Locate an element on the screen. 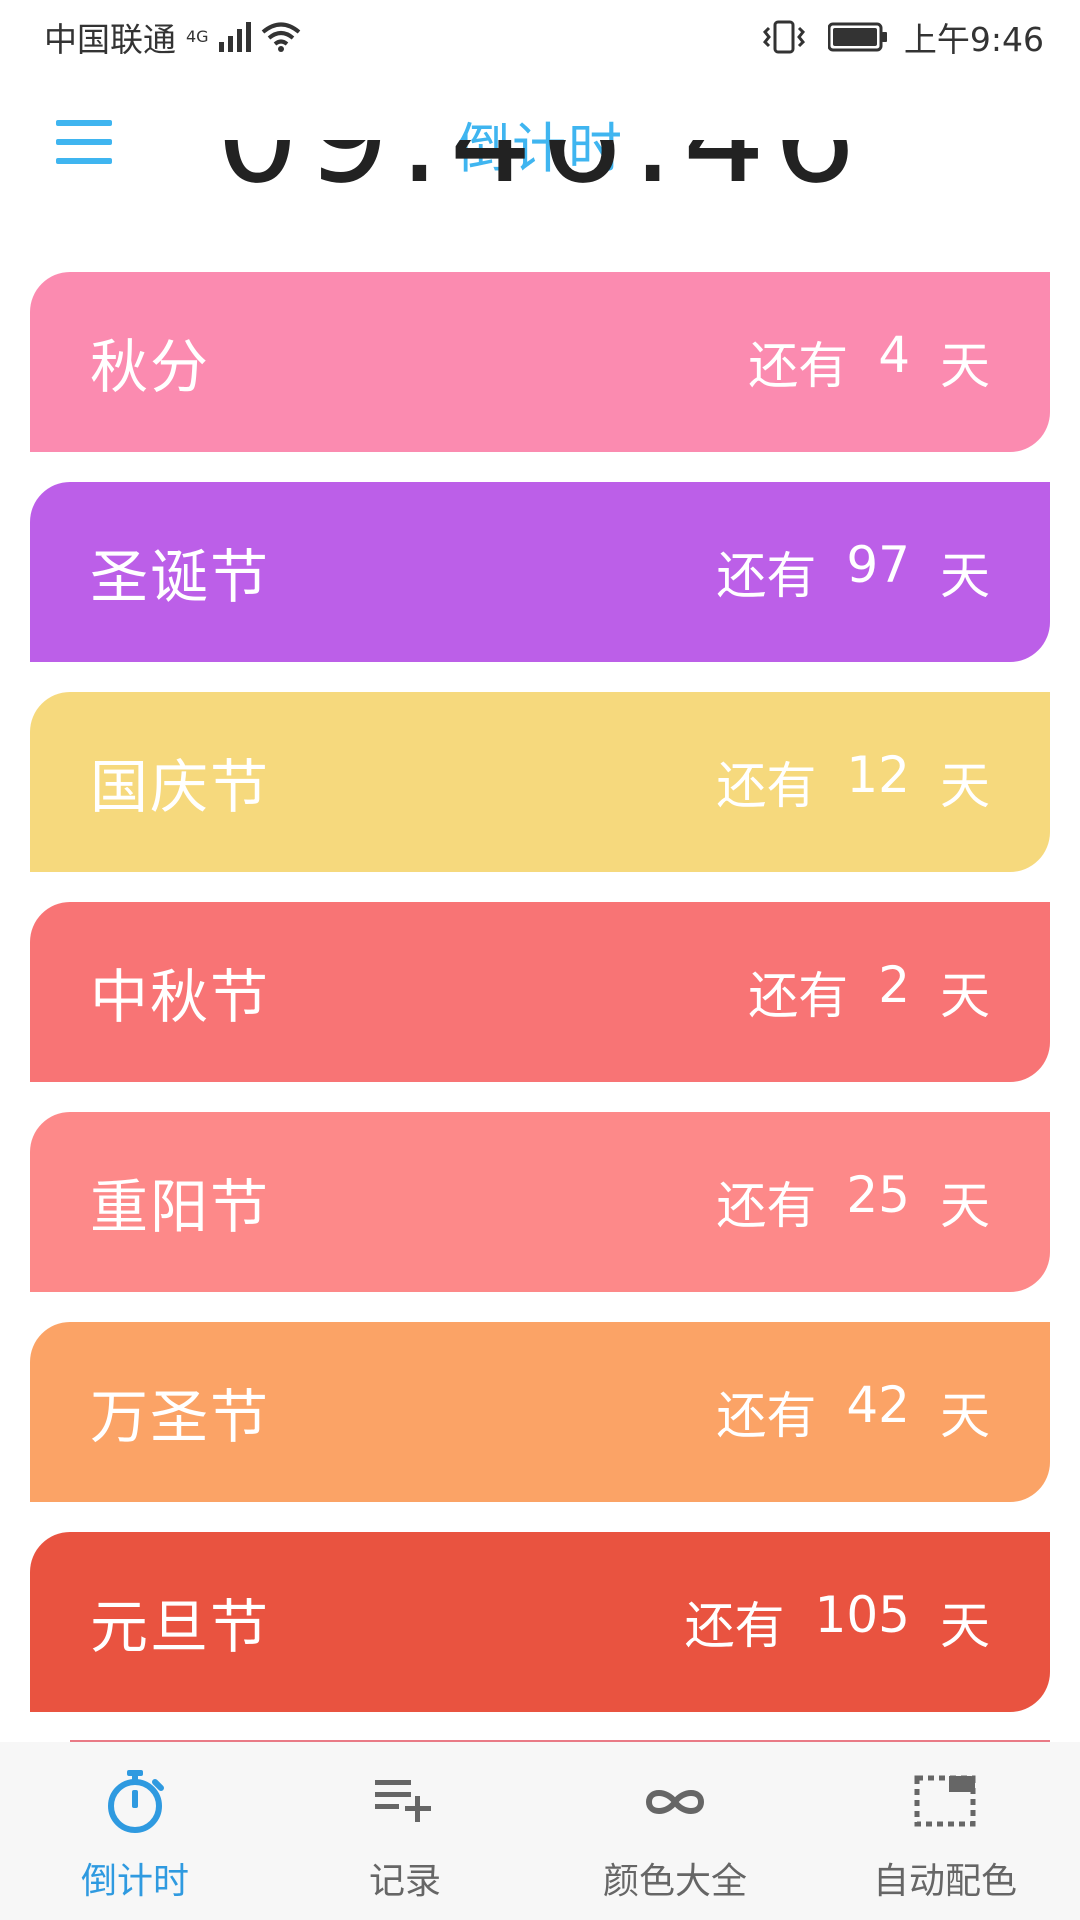  network-type-label: 4G is located at coordinates (197, 36).